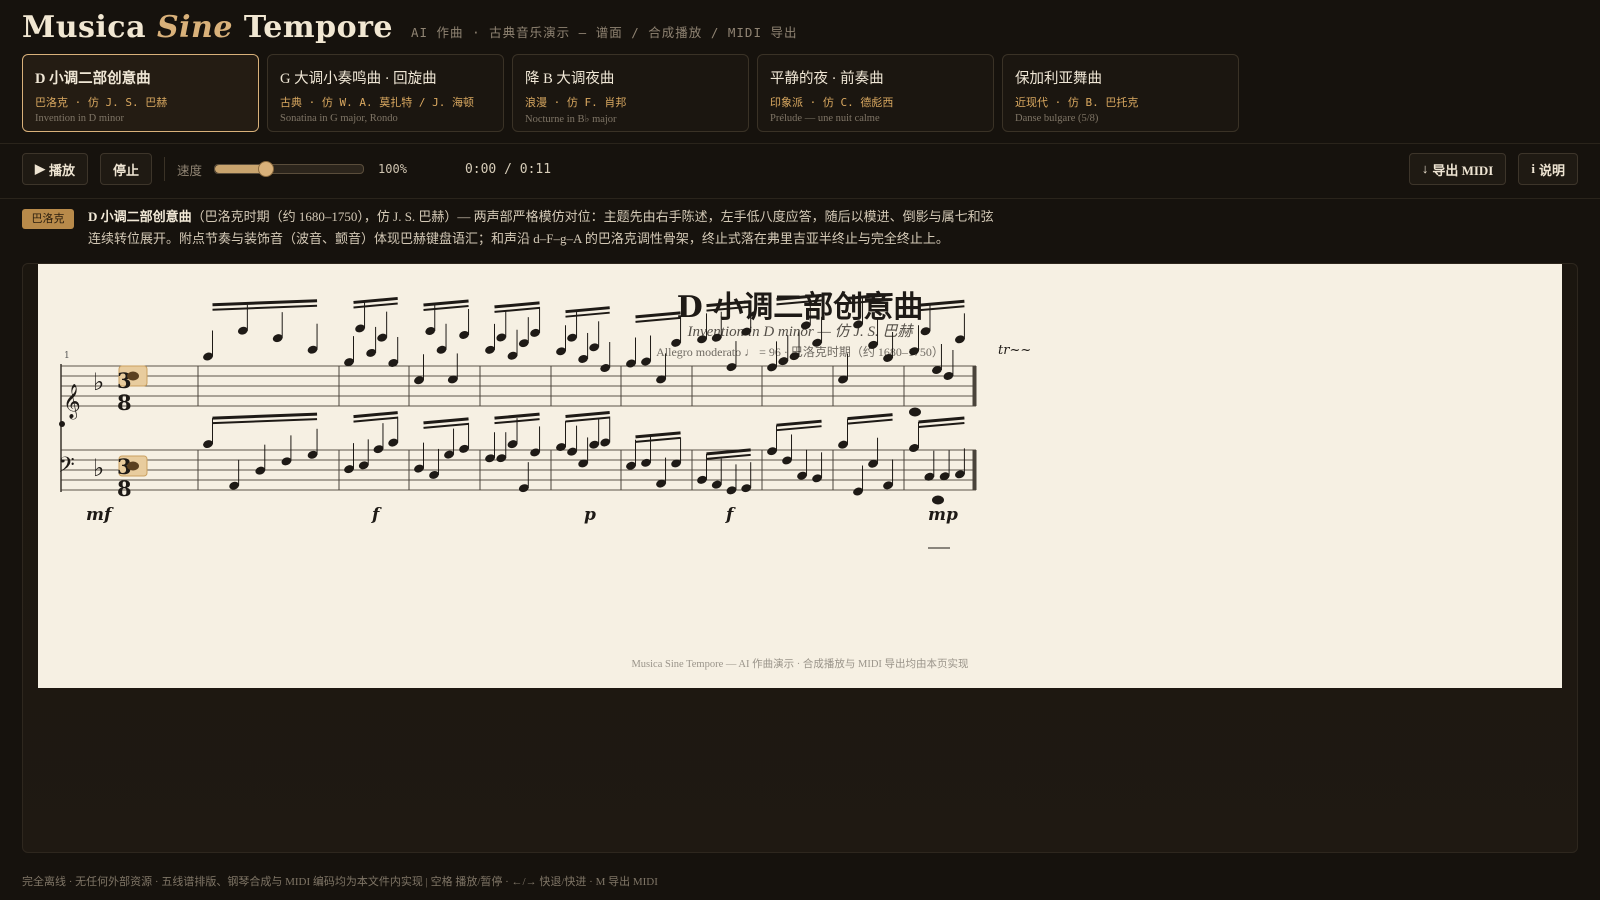 The width and height of the screenshot is (1600, 900). What do you see at coordinates (62, 170) in the screenshot?
I see `play-label: 播放` at bounding box center [62, 170].